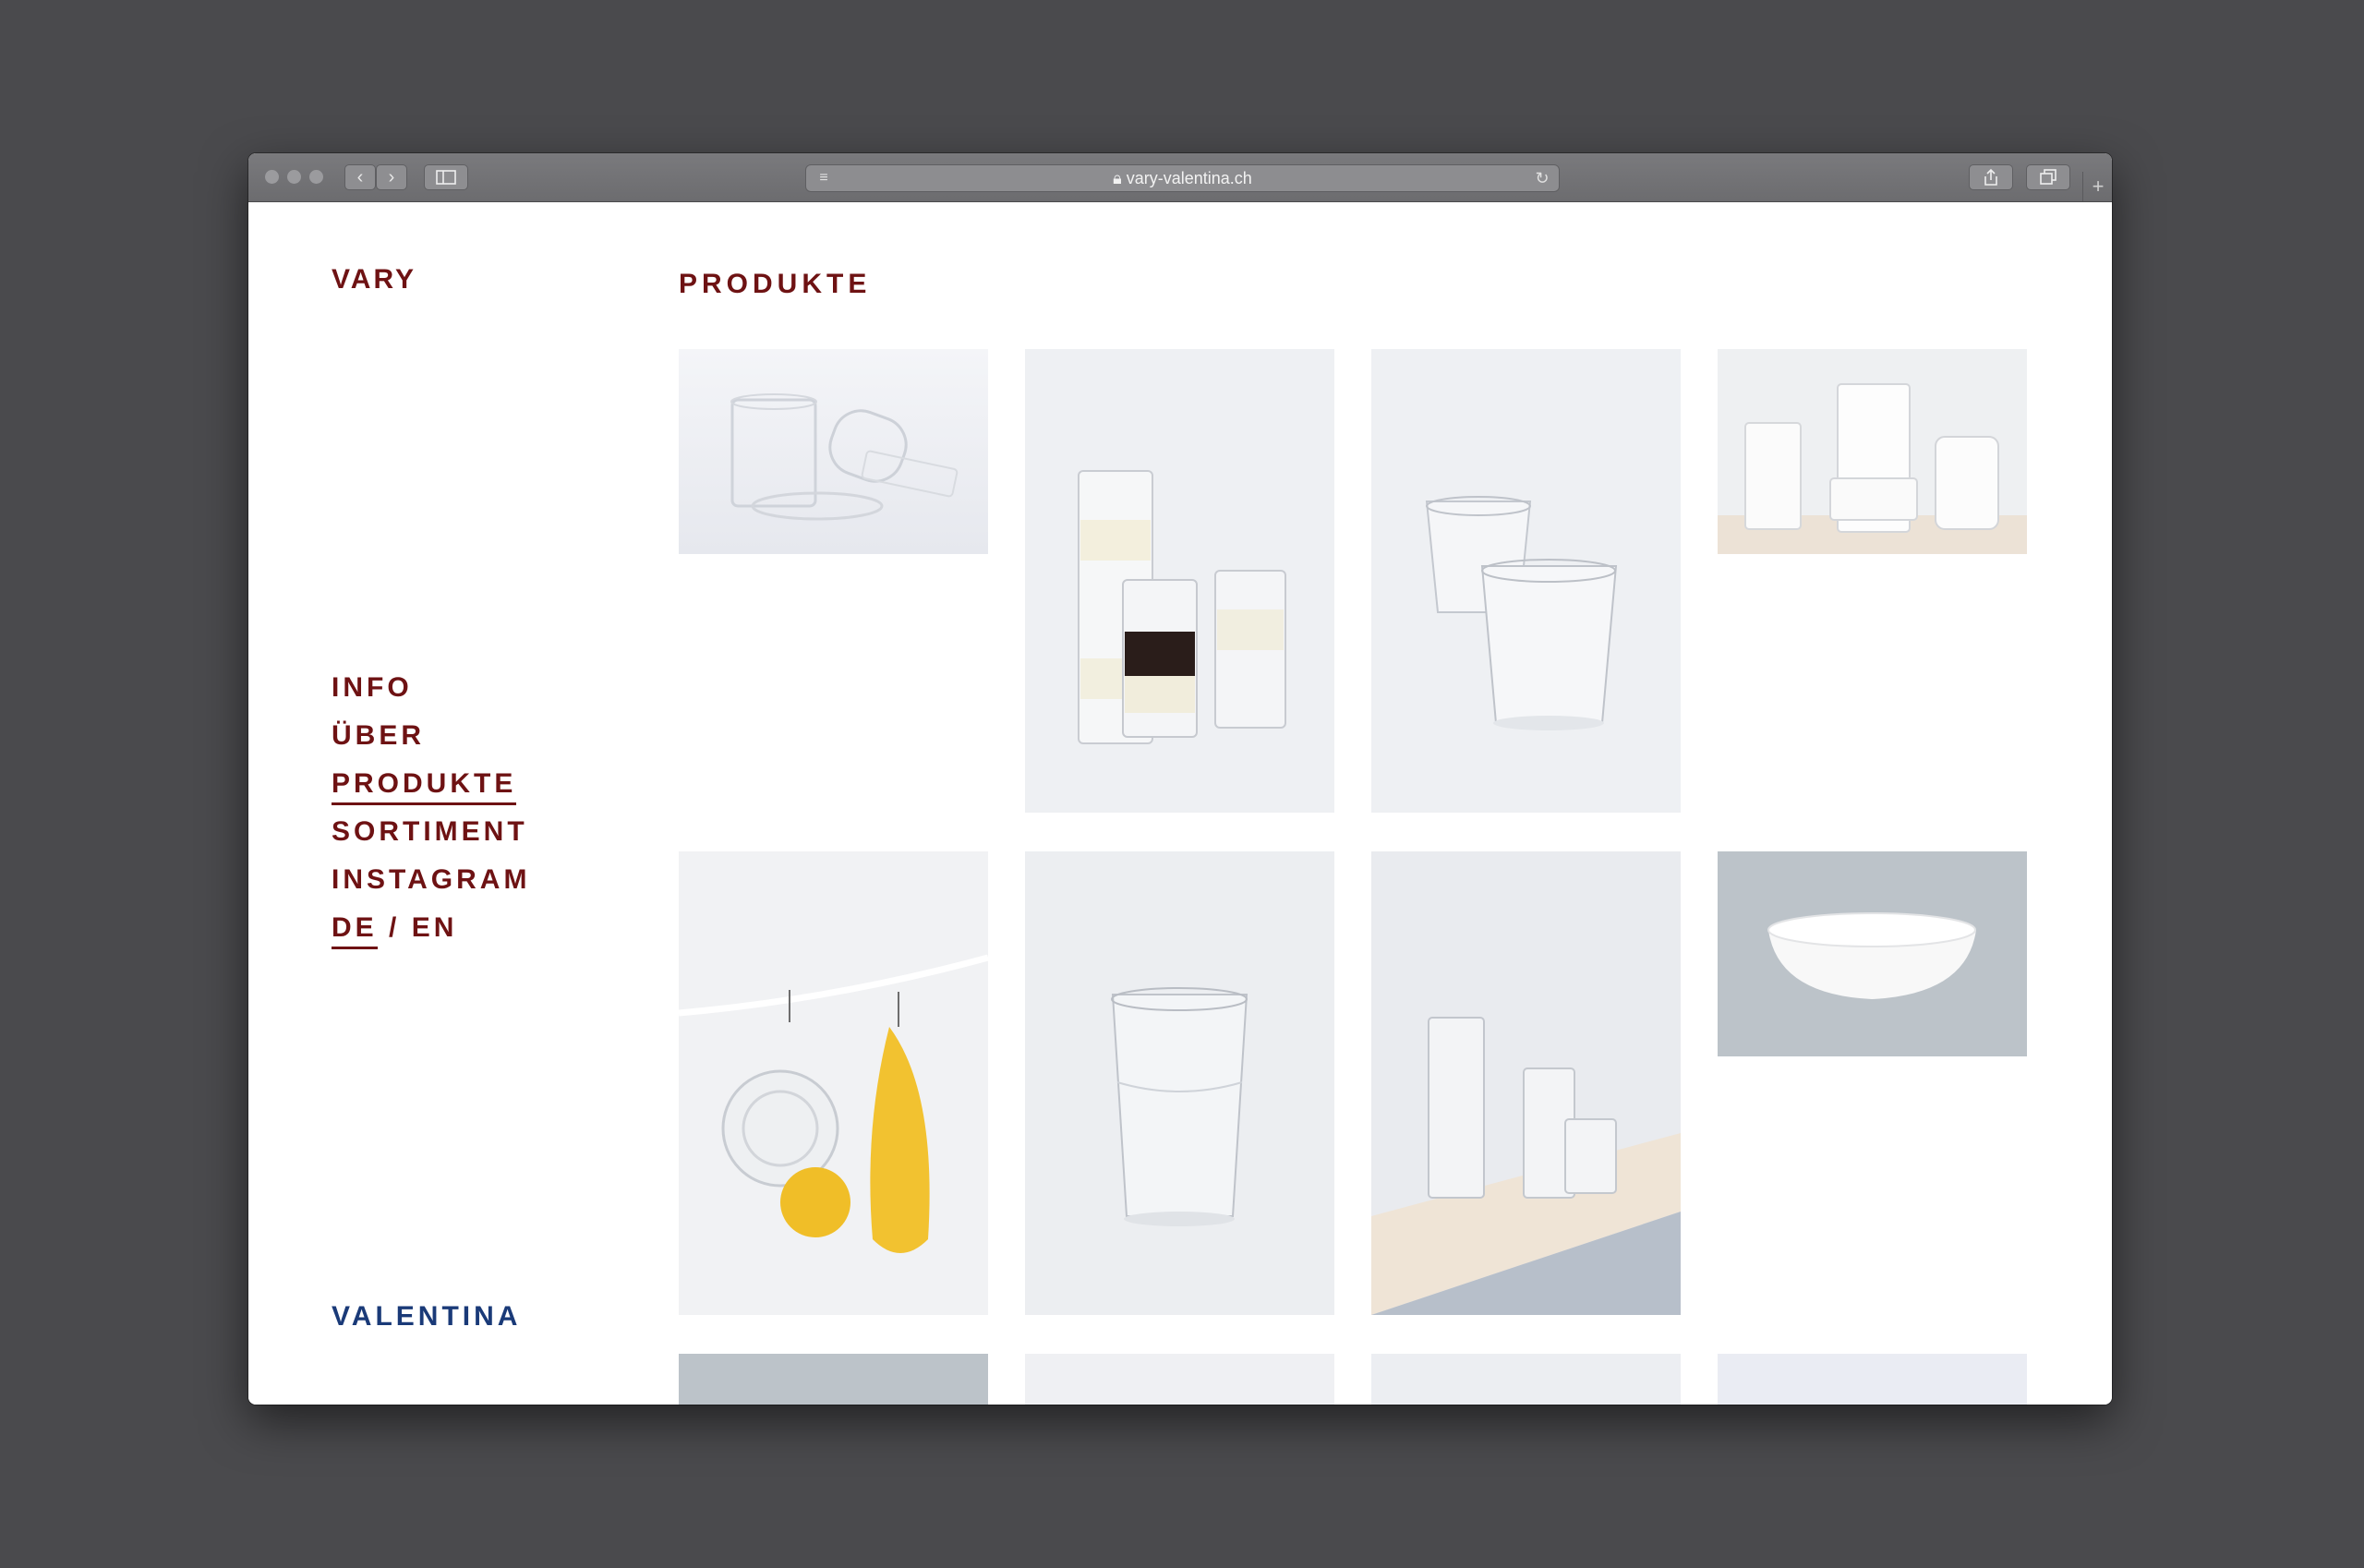 This screenshot has width=2364, height=1568. Describe the element at coordinates (374, 280) in the screenshot. I see `brand-logo-top: VARY` at that location.